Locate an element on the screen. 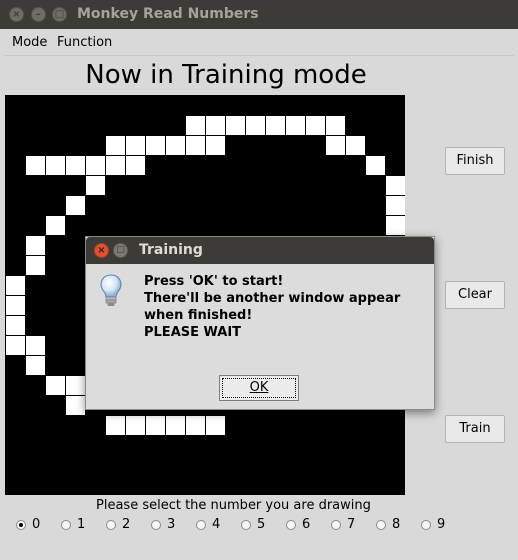 The height and width of the screenshot is (560, 518). digit-prompt: Please select the number you are drawing is located at coordinates (233, 505).